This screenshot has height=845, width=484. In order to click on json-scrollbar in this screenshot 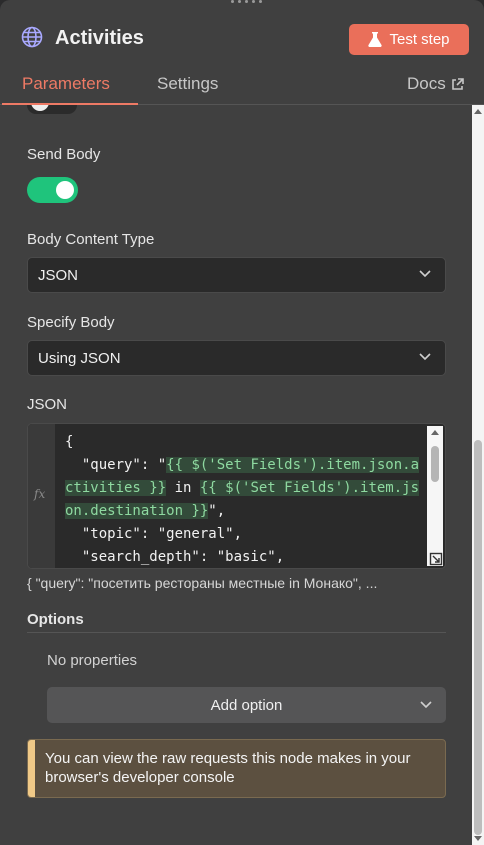, I will do `click(435, 496)`.